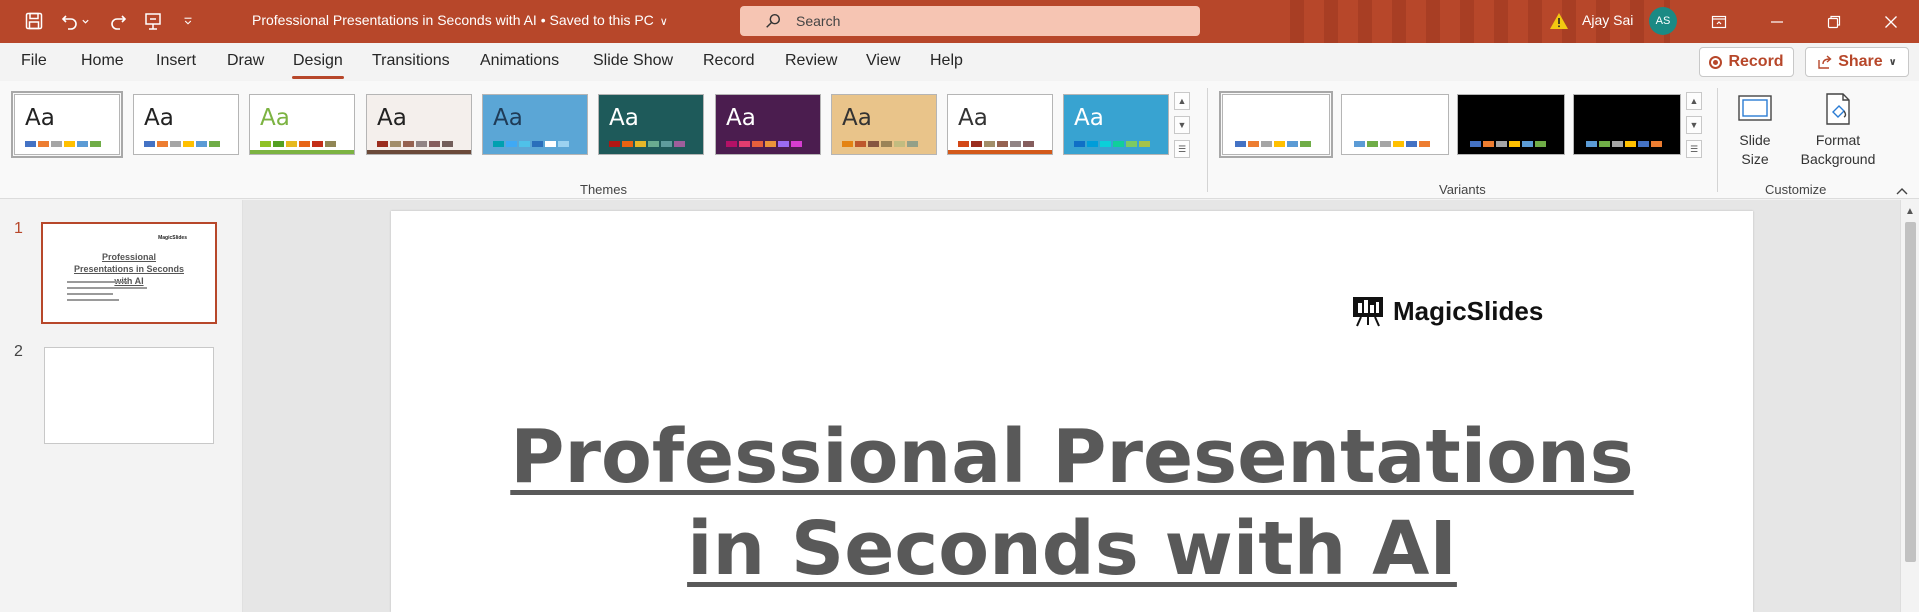 The width and height of the screenshot is (1919, 612). What do you see at coordinates (188, 21) in the screenshot?
I see `customize-toolbar-icon` at bounding box center [188, 21].